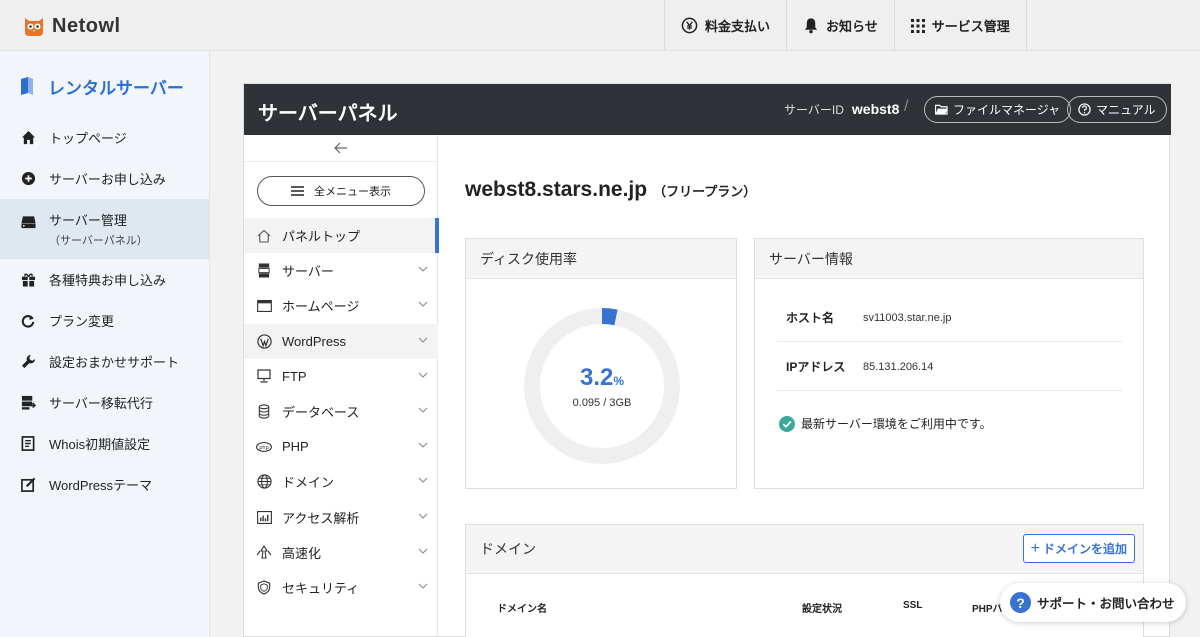  Describe the element at coordinates (960, 25) in the screenshot. I see `topnav-service-management: サービス管理` at that location.